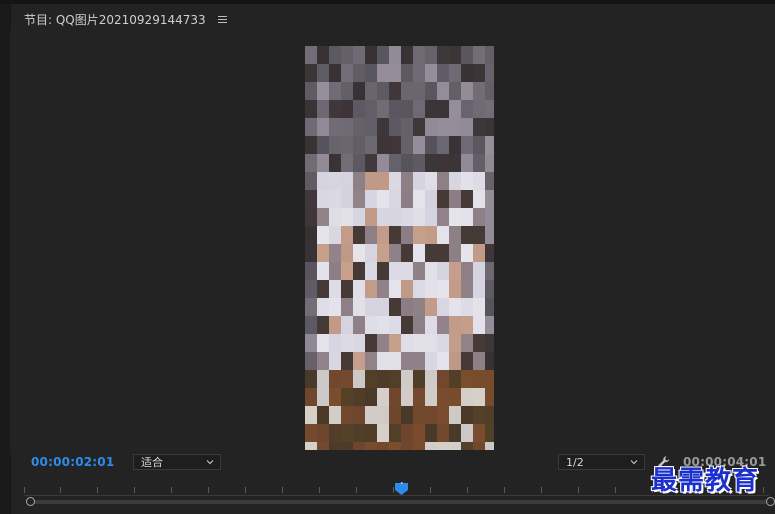 The width and height of the screenshot is (775, 514). What do you see at coordinates (115, 19) in the screenshot?
I see `panel-title: 节目: QQ图片20210929144733` at bounding box center [115, 19].